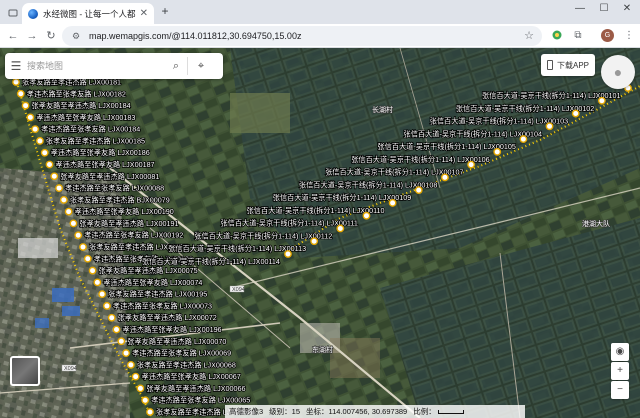 The width and height of the screenshot is (640, 418). What do you see at coordinates (201, 66) in the screenshot?
I see `location-pin-icon: ⌖` at bounding box center [201, 66].